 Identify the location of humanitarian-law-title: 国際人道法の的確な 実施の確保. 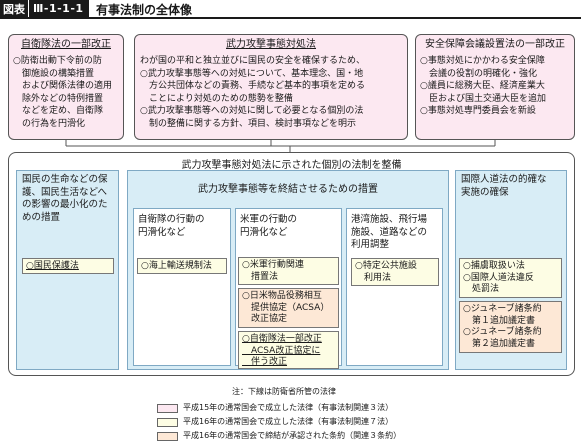
(504, 186).